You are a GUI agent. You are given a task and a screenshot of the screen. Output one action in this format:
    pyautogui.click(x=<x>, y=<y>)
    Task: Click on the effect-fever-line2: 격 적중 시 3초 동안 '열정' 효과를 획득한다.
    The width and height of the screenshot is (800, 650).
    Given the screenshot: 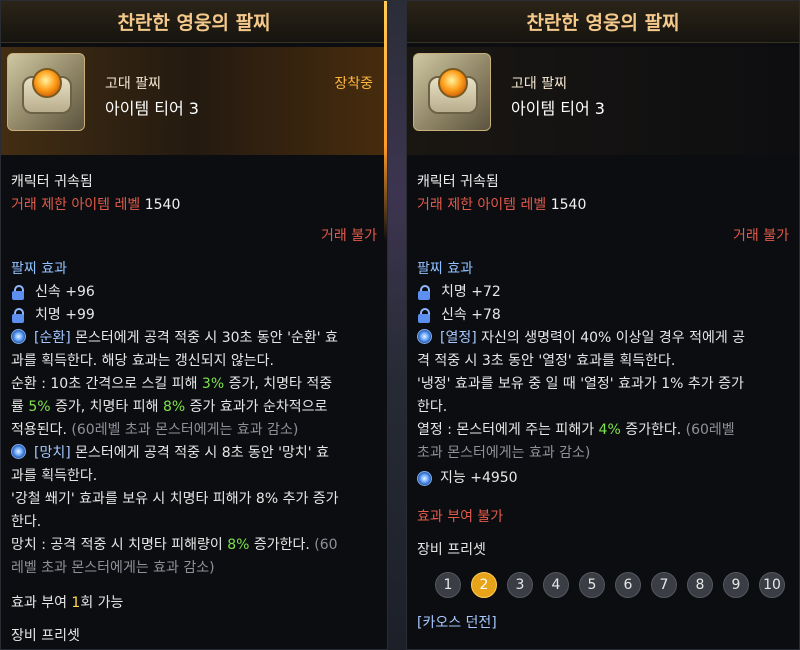 What is the action you would take?
    pyautogui.click(x=546, y=361)
    